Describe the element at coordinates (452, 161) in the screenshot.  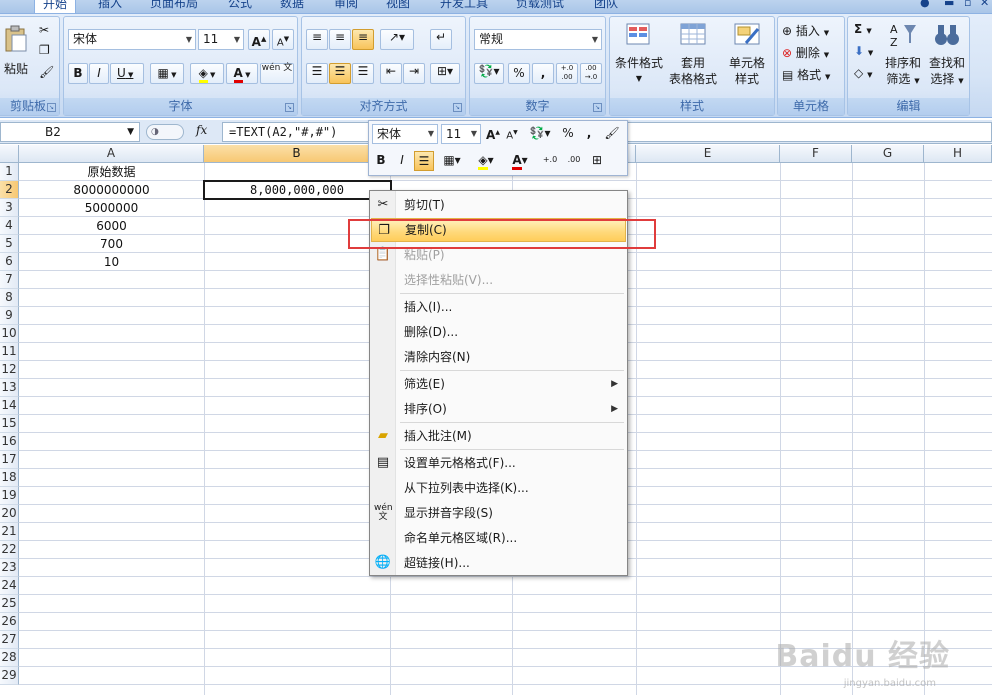
I see `mini-borders-icon: ▦▾` at that location.